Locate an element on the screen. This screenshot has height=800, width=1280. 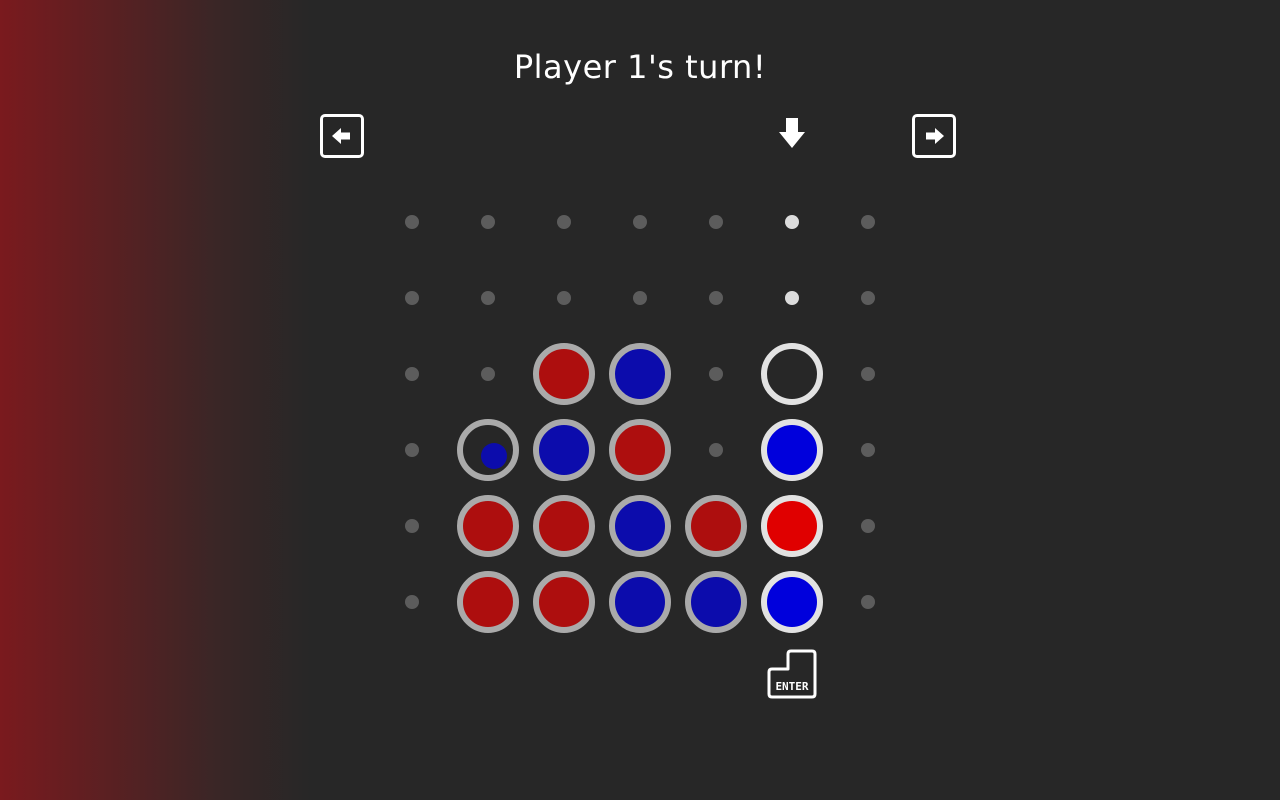
preview-ring is located at coordinates (792, 374).